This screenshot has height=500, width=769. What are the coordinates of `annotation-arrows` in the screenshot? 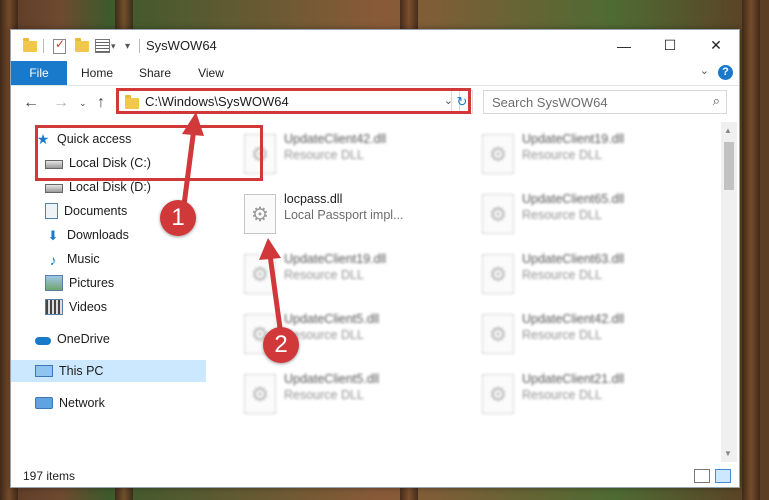 It's located at (232, 220).